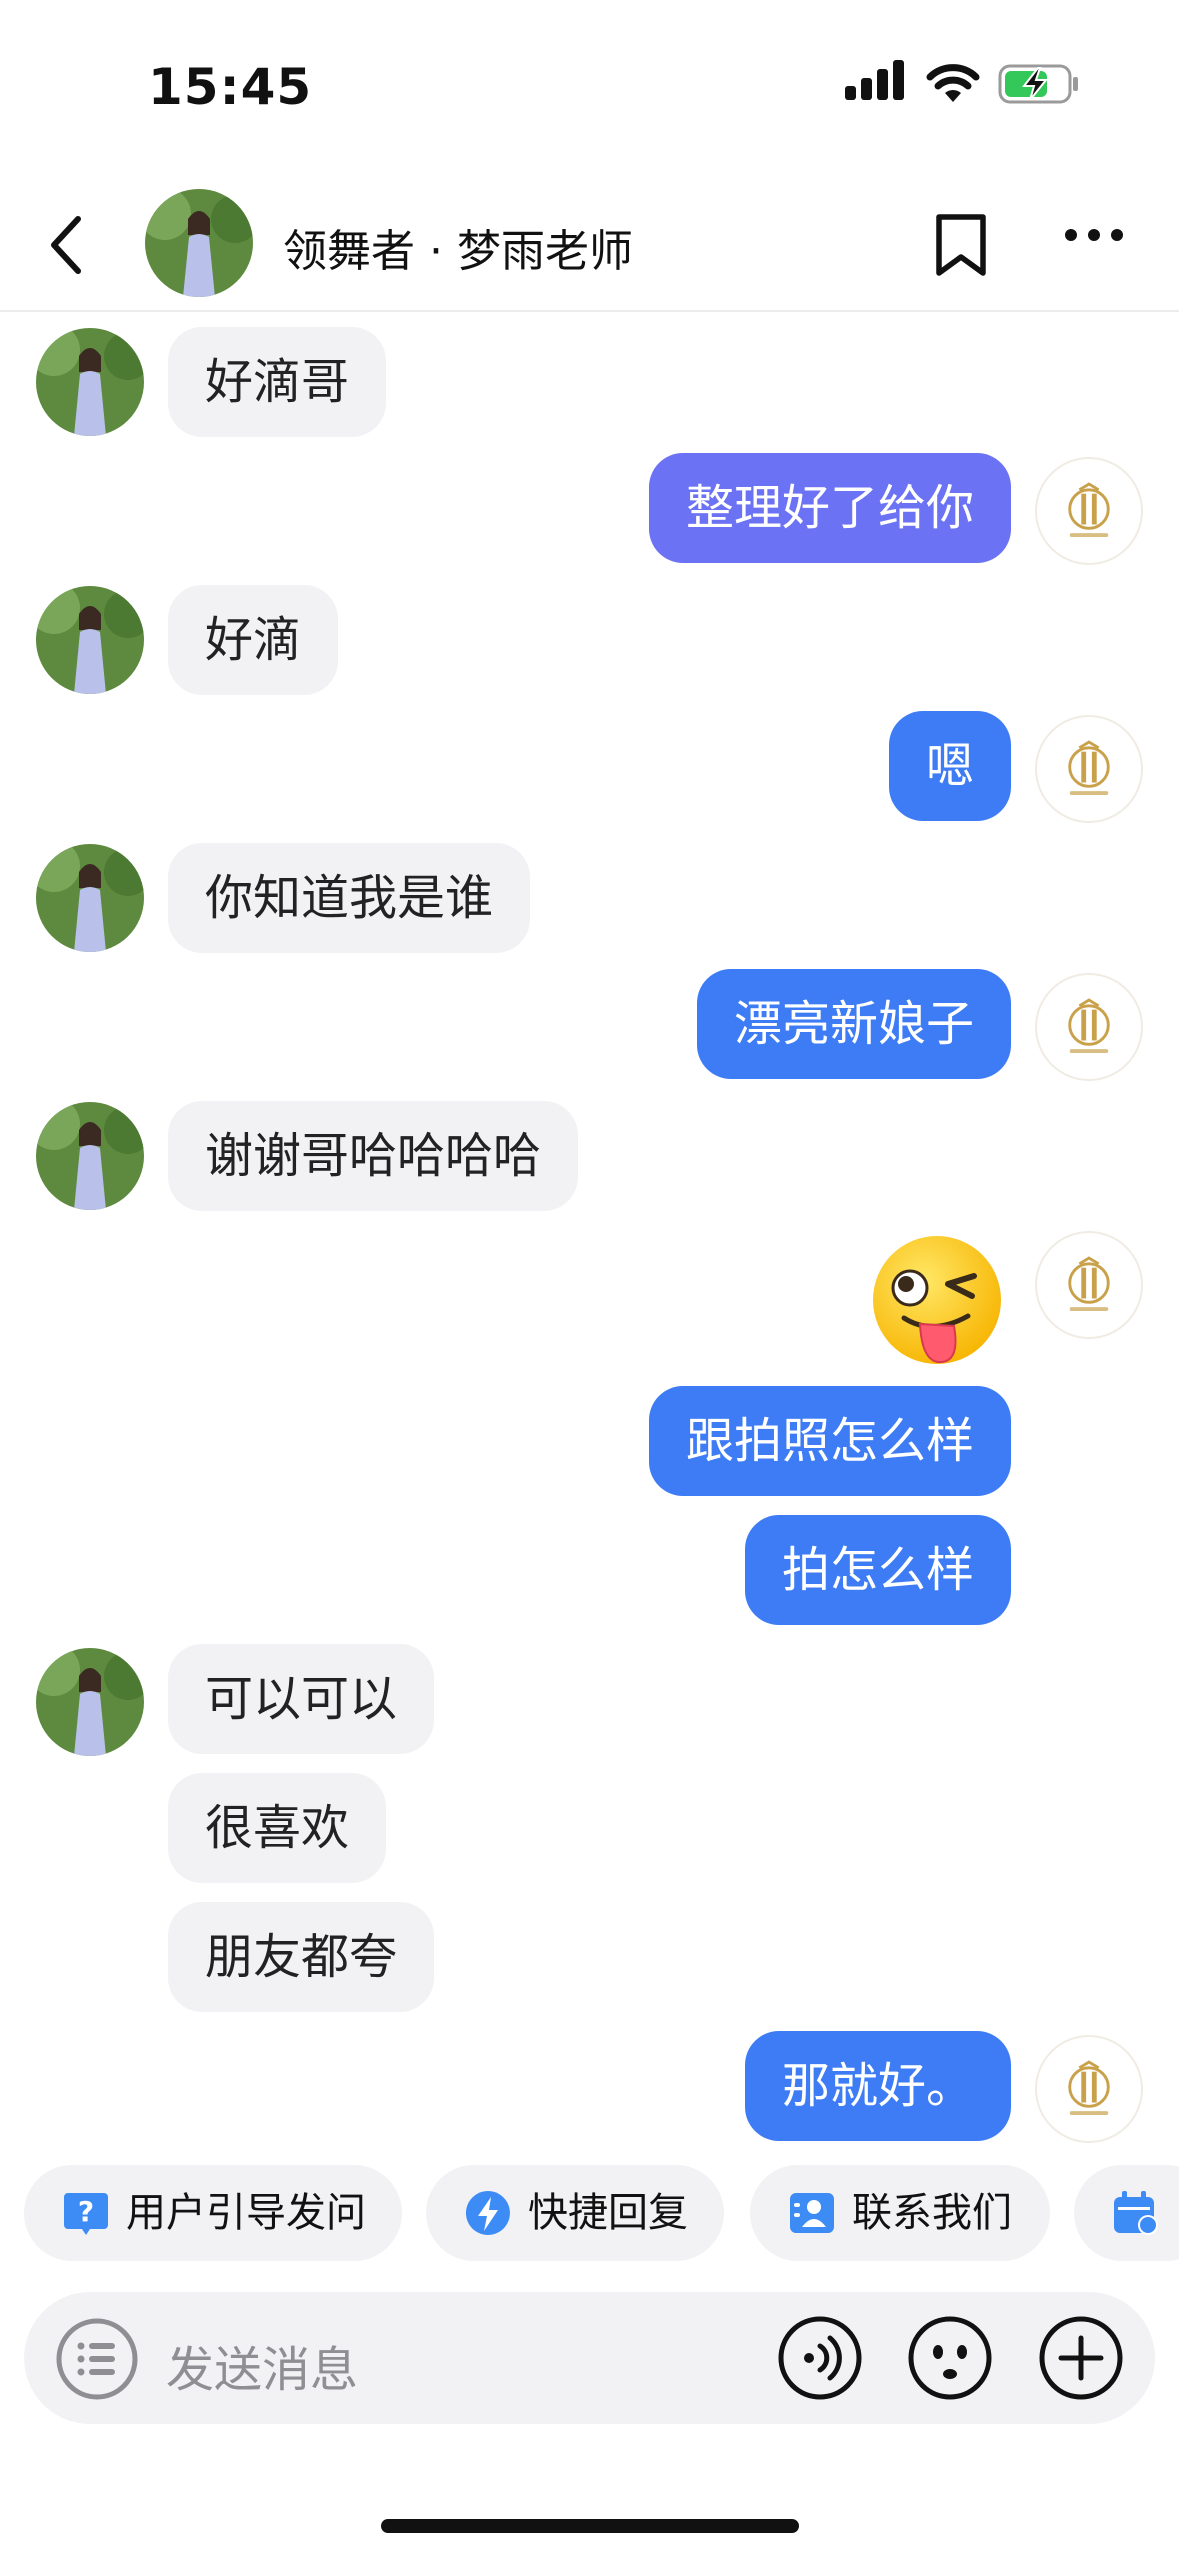  What do you see at coordinates (349, 898) in the screenshot?
I see `message-bubble-incoming: 你知道我是谁` at bounding box center [349, 898].